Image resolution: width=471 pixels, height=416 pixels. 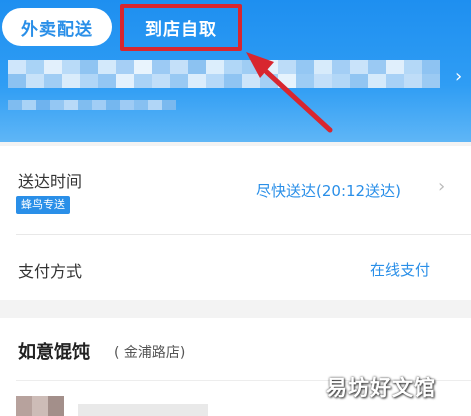 What do you see at coordinates (224, 88) in the screenshot?
I see `address-blurred-row2` at bounding box center [224, 88].